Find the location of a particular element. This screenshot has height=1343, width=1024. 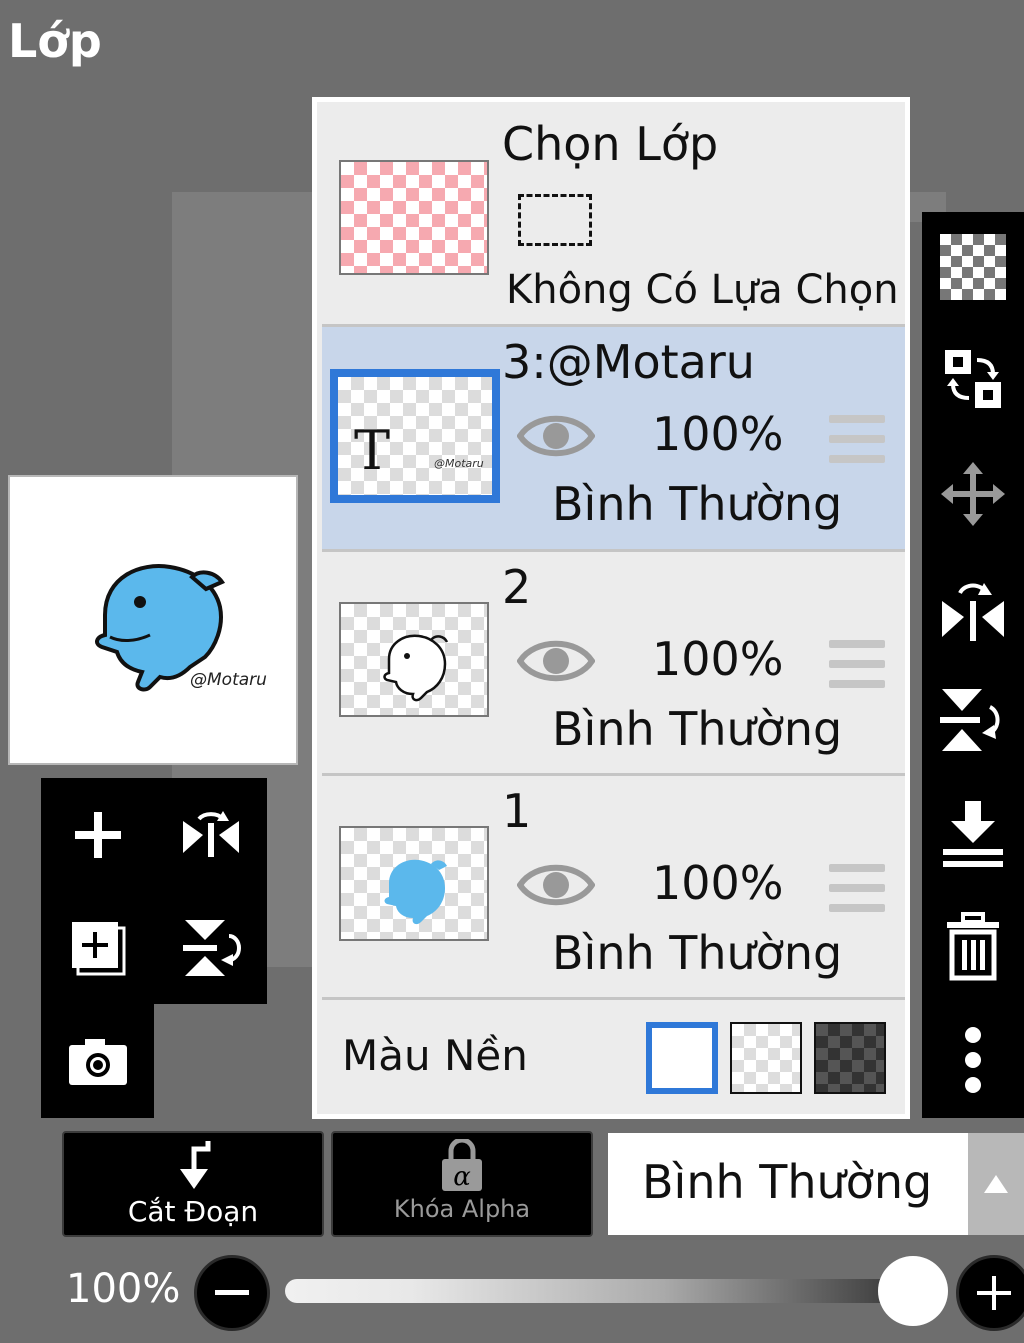

layer-tools is located at coordinates (154, 891).